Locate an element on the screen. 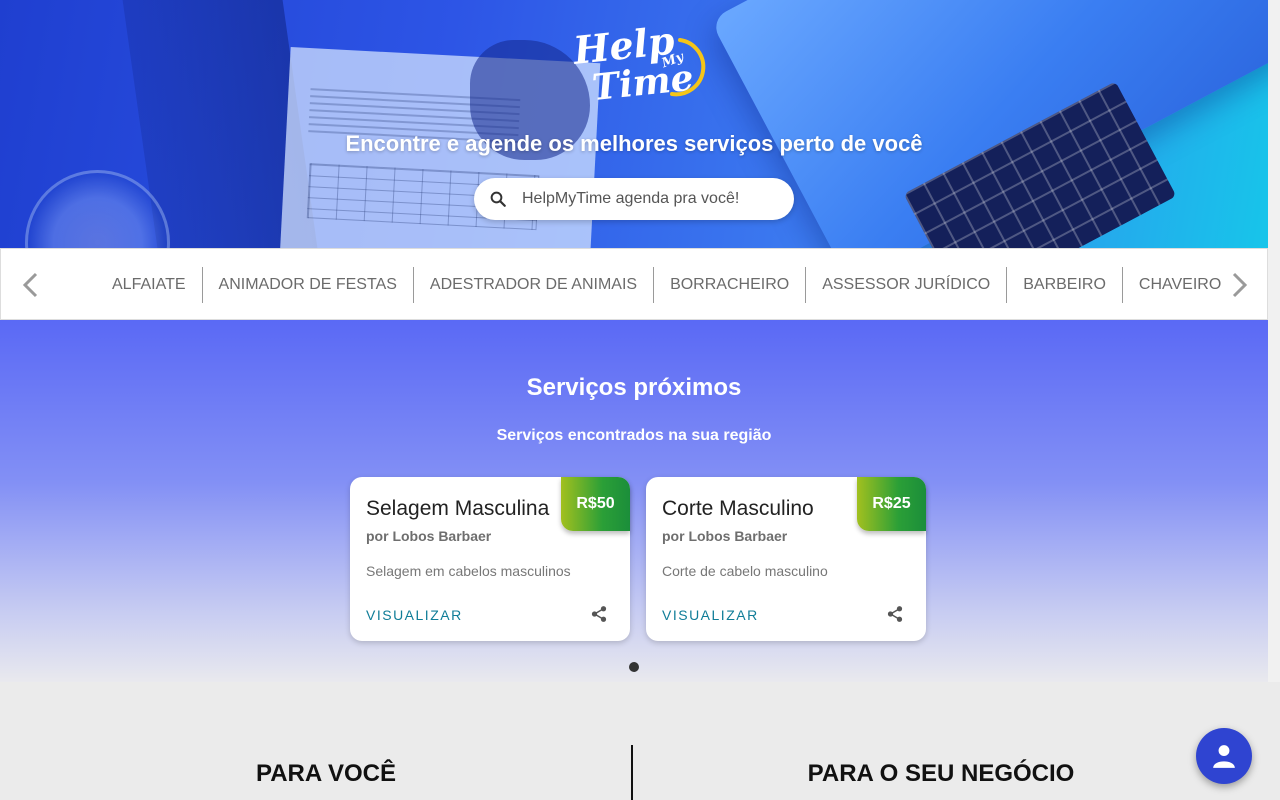 The width and height of the screenshot is (1280, 800). category-prev-button is located at coordinates (31, 285).